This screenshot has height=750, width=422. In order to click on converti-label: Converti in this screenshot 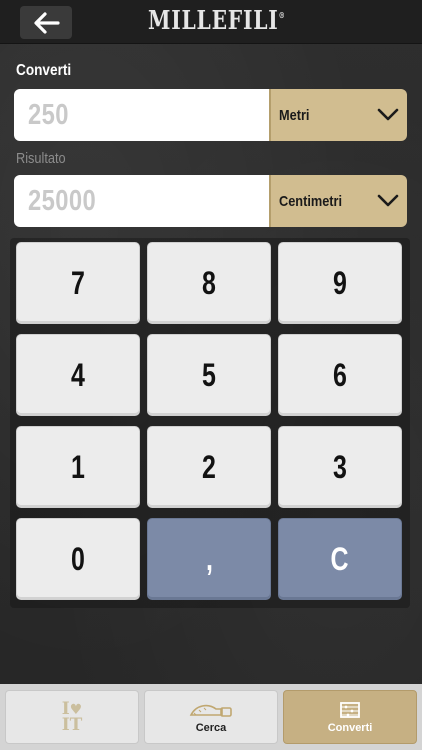, I will do `click(44, 70)`.